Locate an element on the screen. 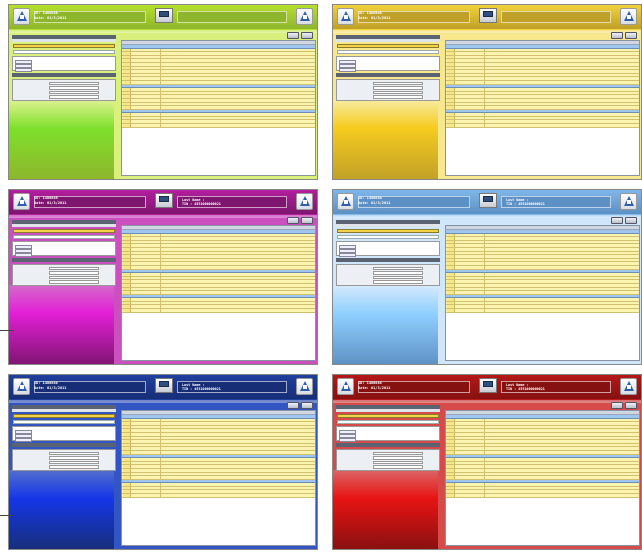  text-field is located at coordinates (64, 52).